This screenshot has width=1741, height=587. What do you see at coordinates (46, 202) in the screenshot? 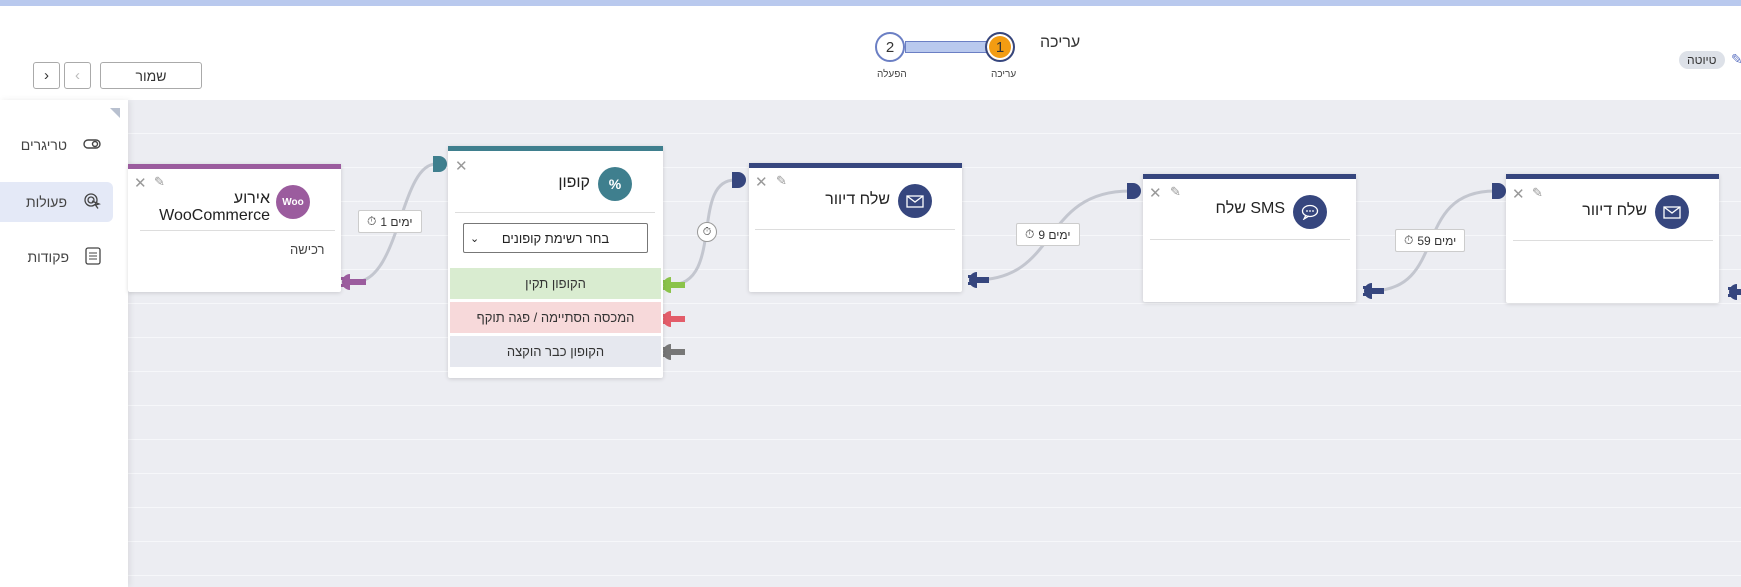
I see `sidebar-item-label: פעולות` at bounding box center [46, 202].